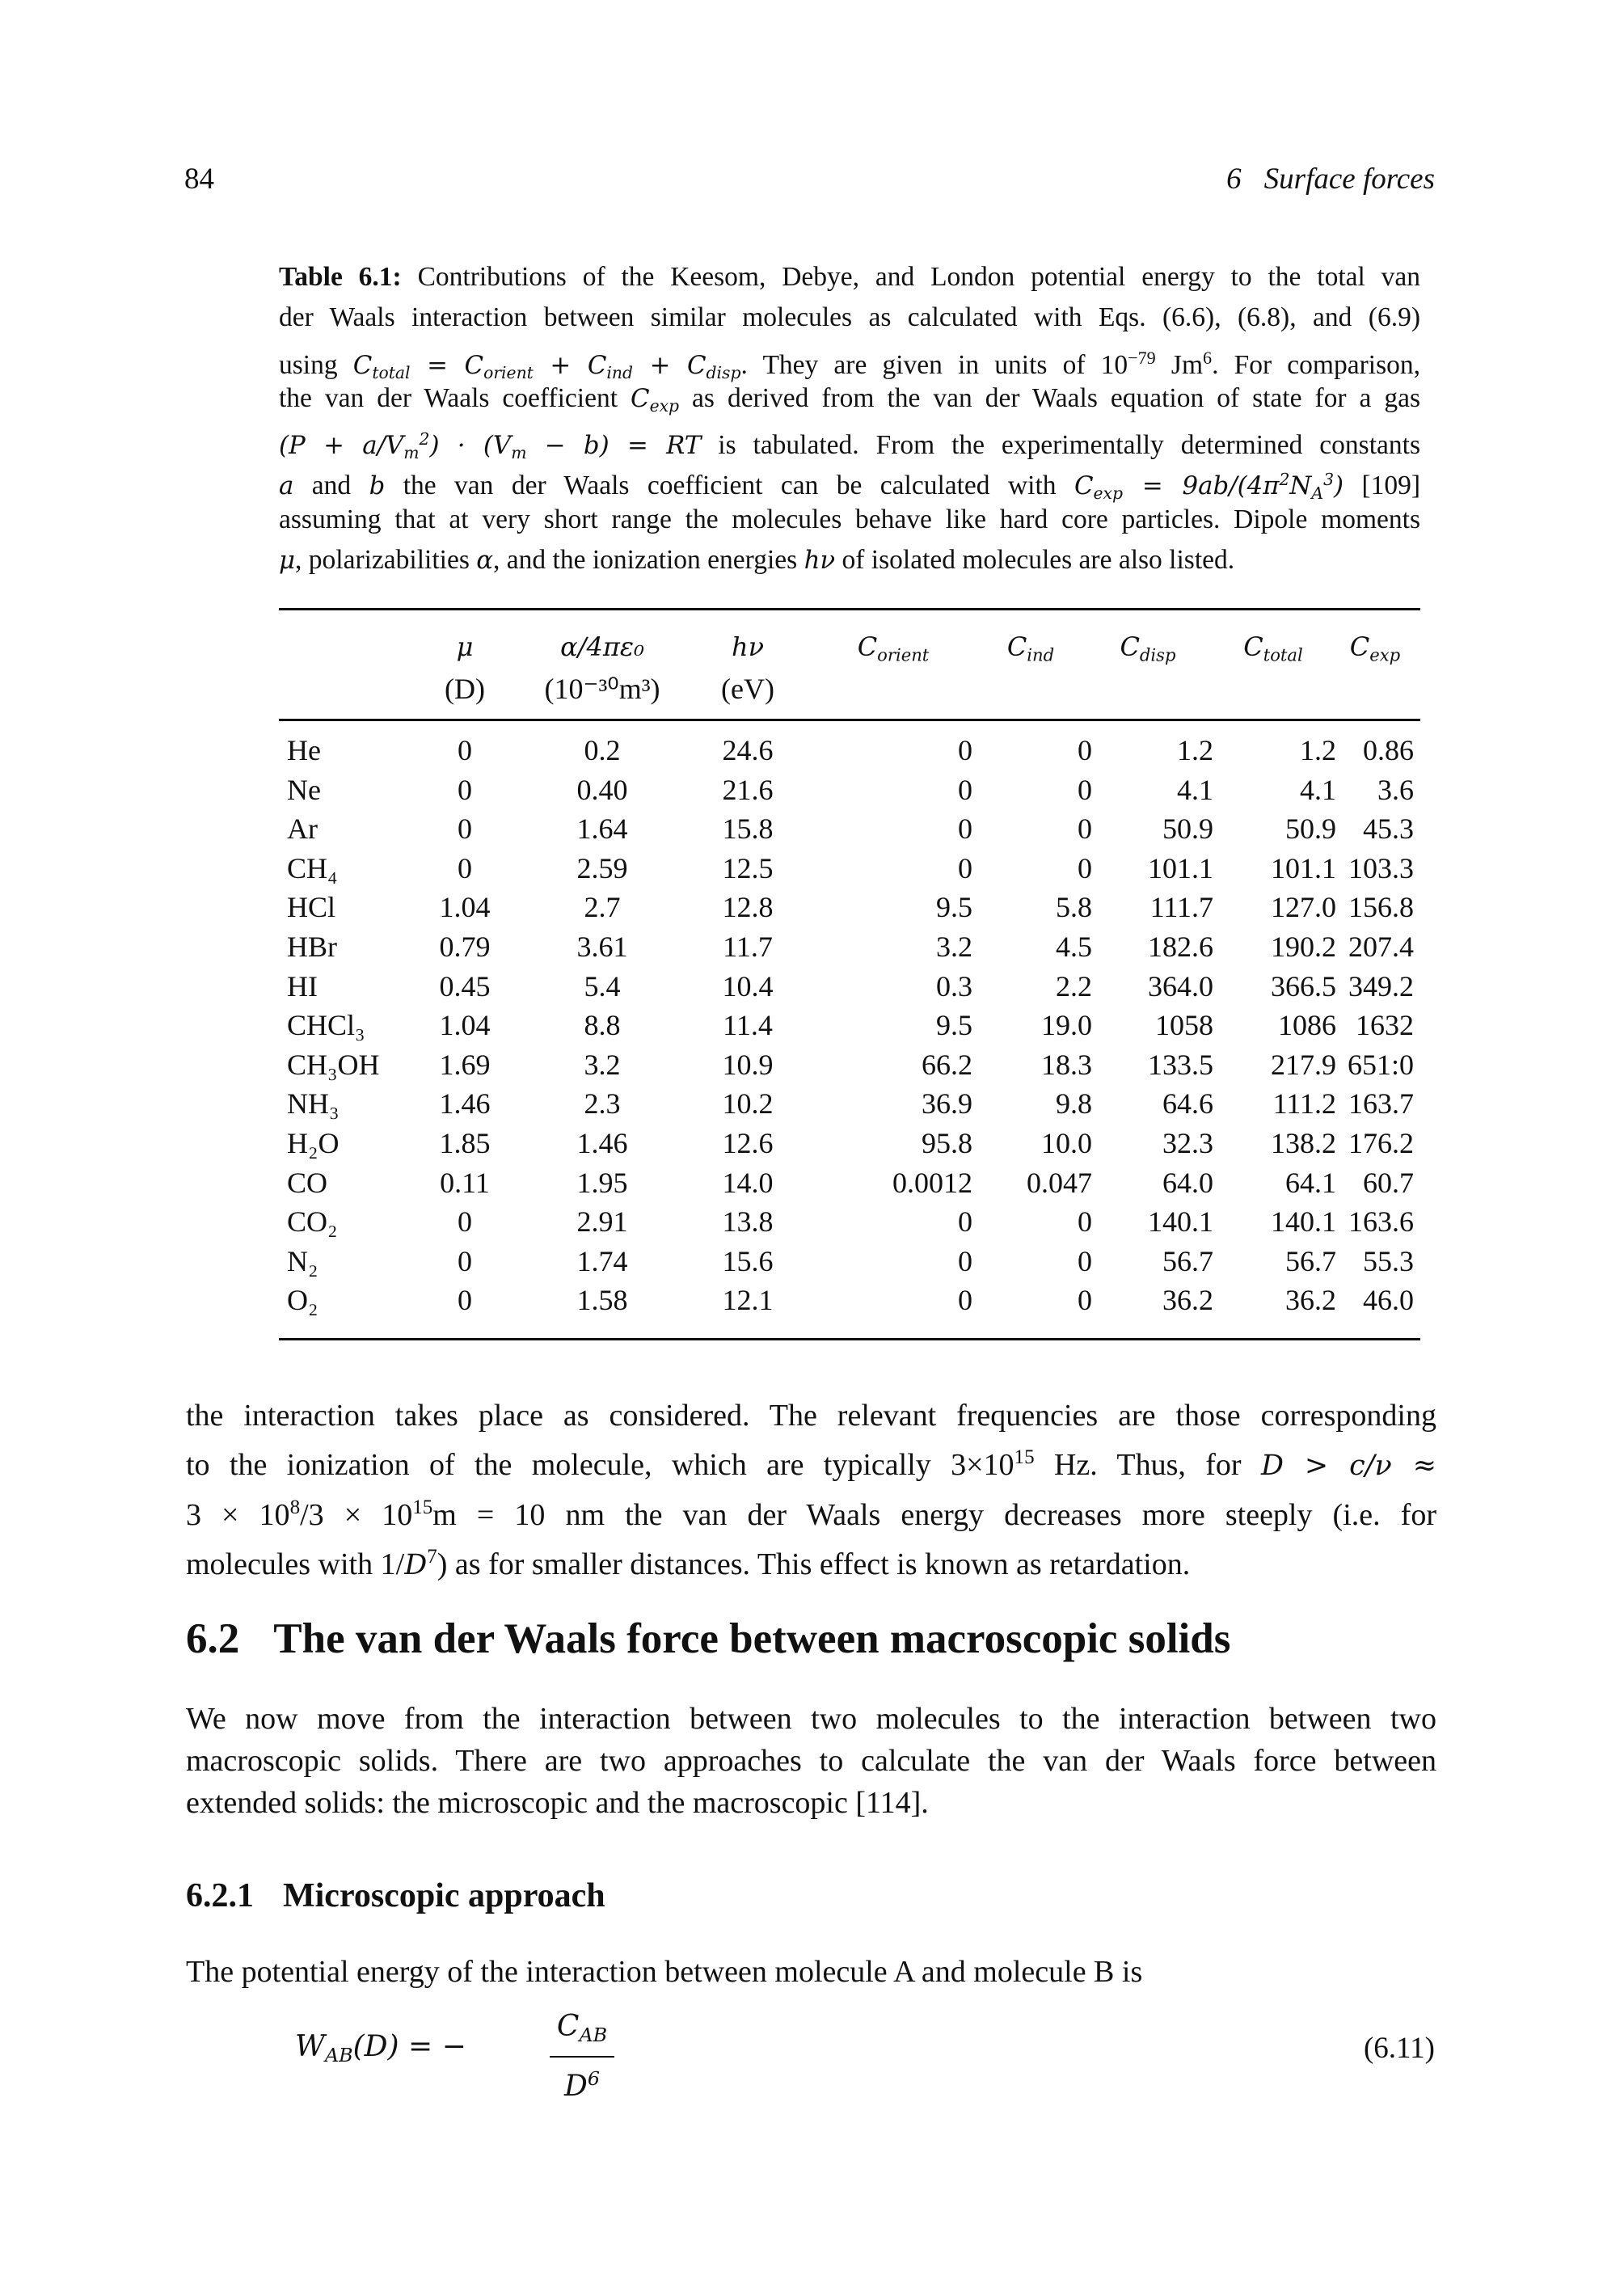 Image resolution: width=1624 pixels, height=2292 pixels. Describe the element at coordinates (582, 2057) in the screenshot. I see `fraction-bar` at that location.